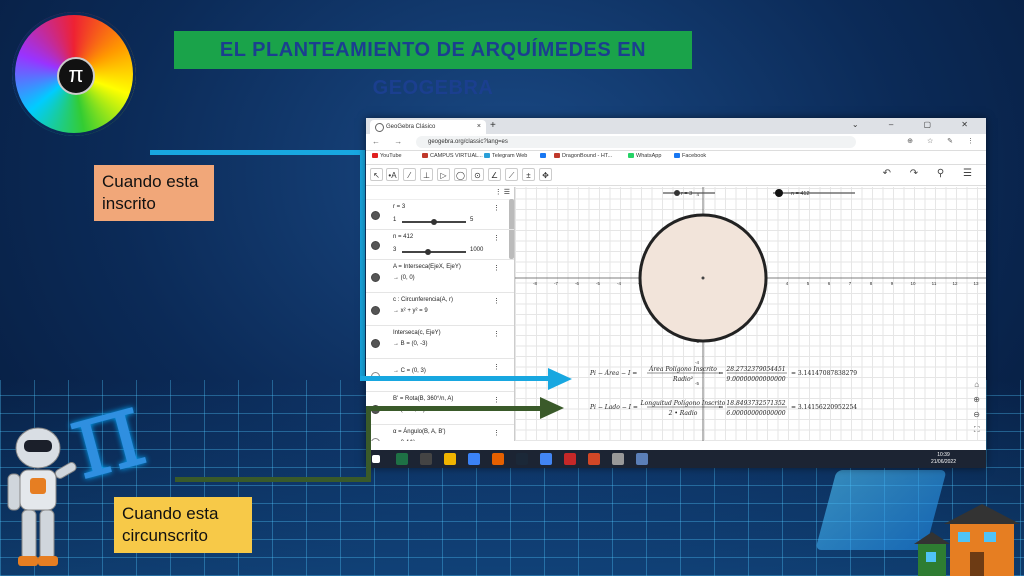 This screenshot has width=1024, height=576. What do you see at coordinates (477, 174) in the screenshot?
I see `conic-tool-icon: ⊙` at bounding box center [477, 174].